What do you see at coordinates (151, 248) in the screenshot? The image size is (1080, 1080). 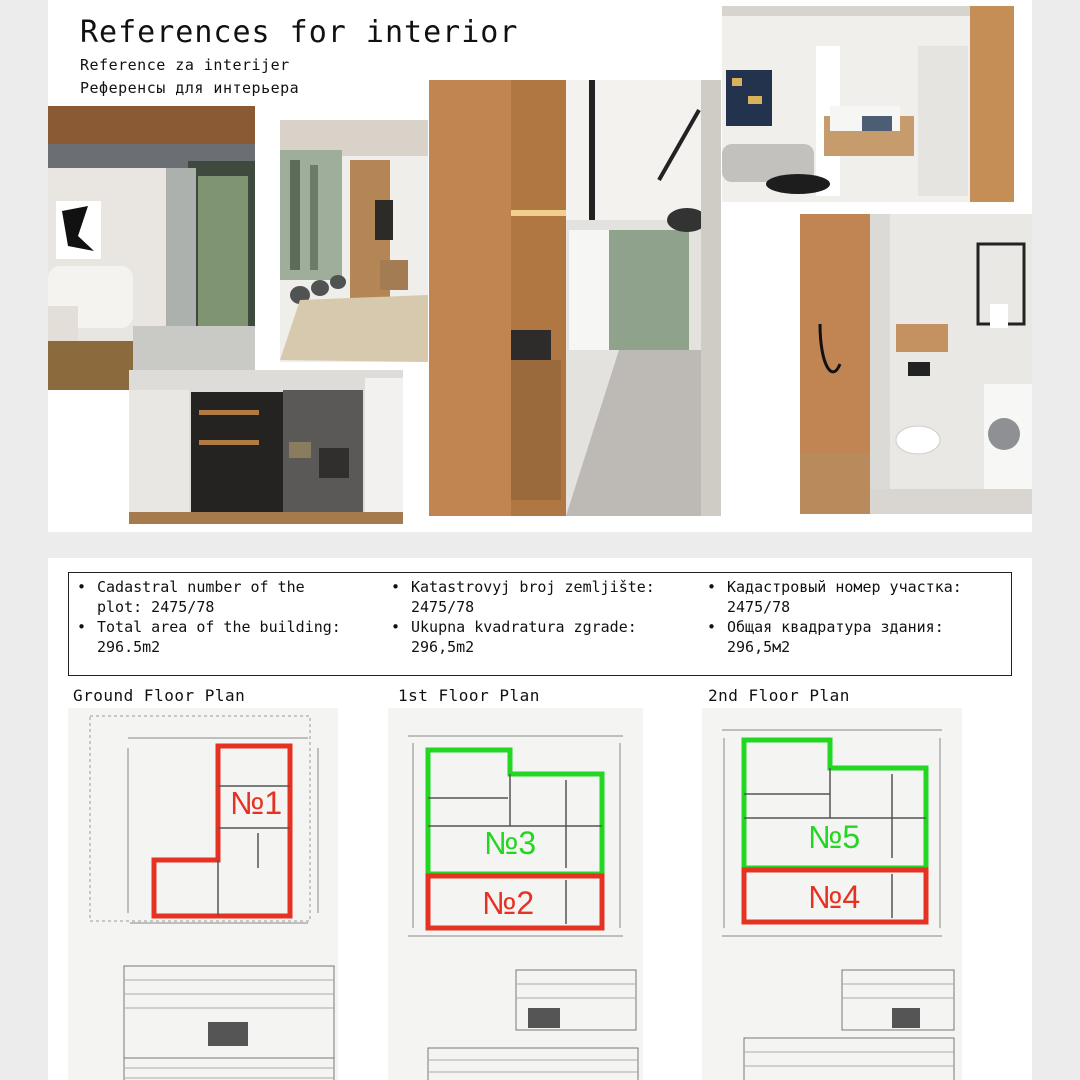 I see `living-room-glass-wall-photo` at bounding box center [151, 248].